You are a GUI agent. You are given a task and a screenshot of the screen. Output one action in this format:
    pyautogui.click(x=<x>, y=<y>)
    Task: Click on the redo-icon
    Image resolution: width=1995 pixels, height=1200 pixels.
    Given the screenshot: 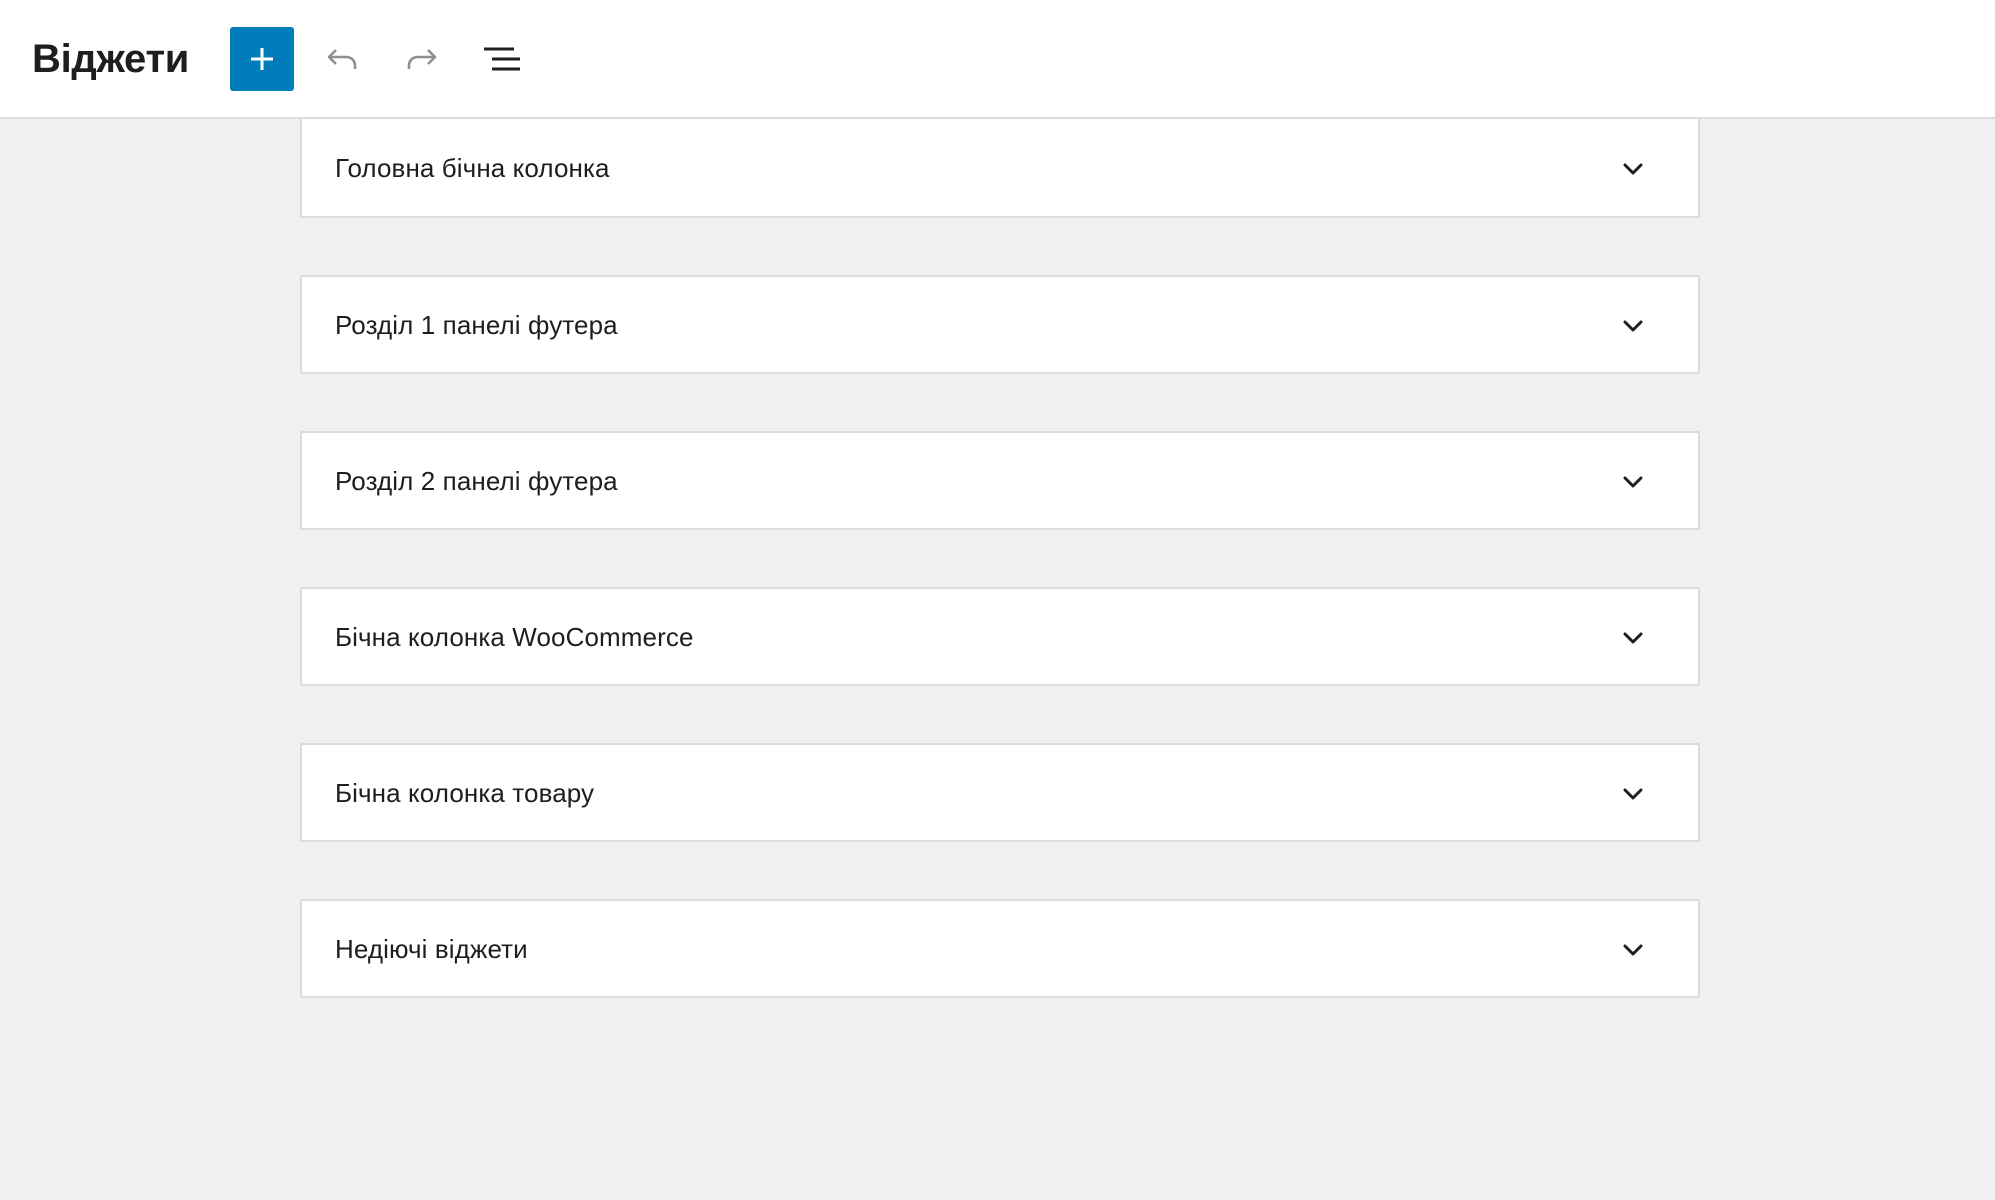 What is the action you would take?
    pyautogui.click(x=422, y=59)
    